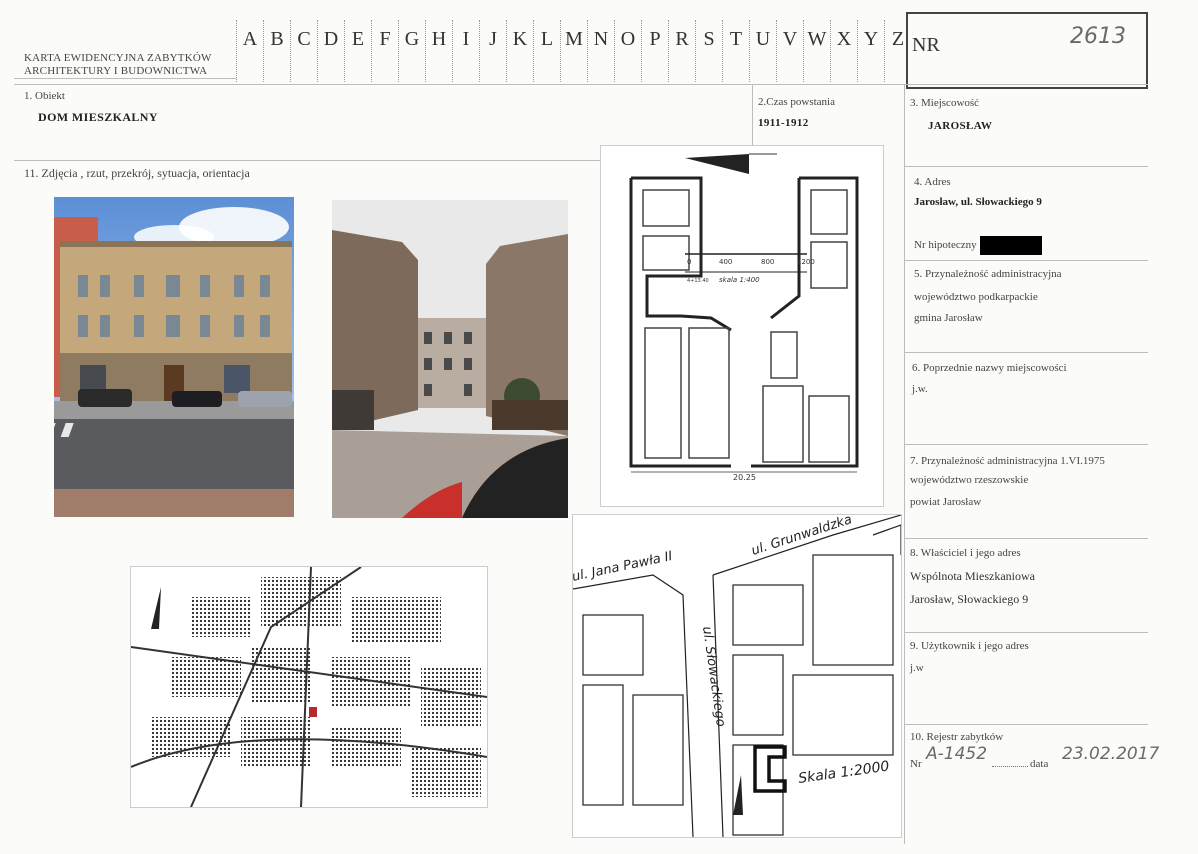  Describe the element at coordinates (698, 281) in the screenshot. I see `plan-side-text: 4+13.40` at that location.